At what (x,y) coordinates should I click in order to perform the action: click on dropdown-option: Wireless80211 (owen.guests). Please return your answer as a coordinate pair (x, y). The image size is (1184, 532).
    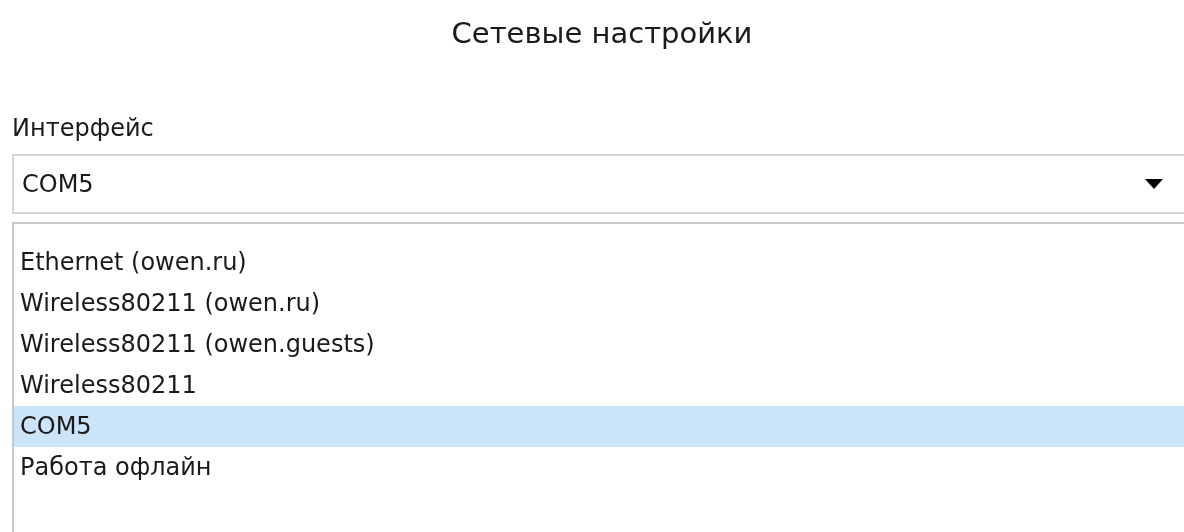
    Looking at the image, I should click on (599, 344).